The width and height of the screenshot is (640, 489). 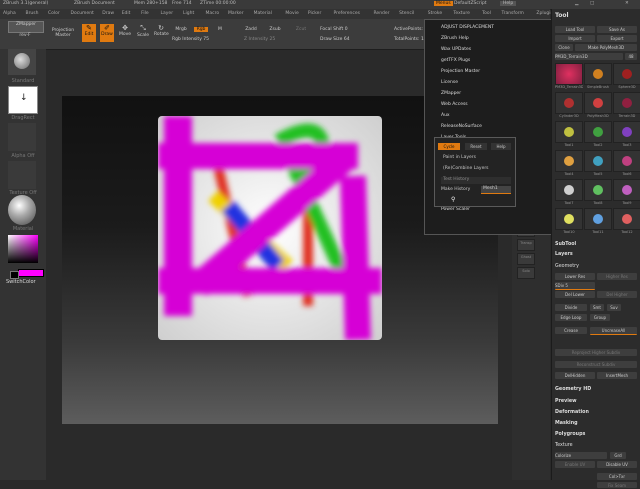 What do you see at coordinates (213, 13) in the screenshot?
I see `menu-macro: Macro` at bounding box center [213, 13].